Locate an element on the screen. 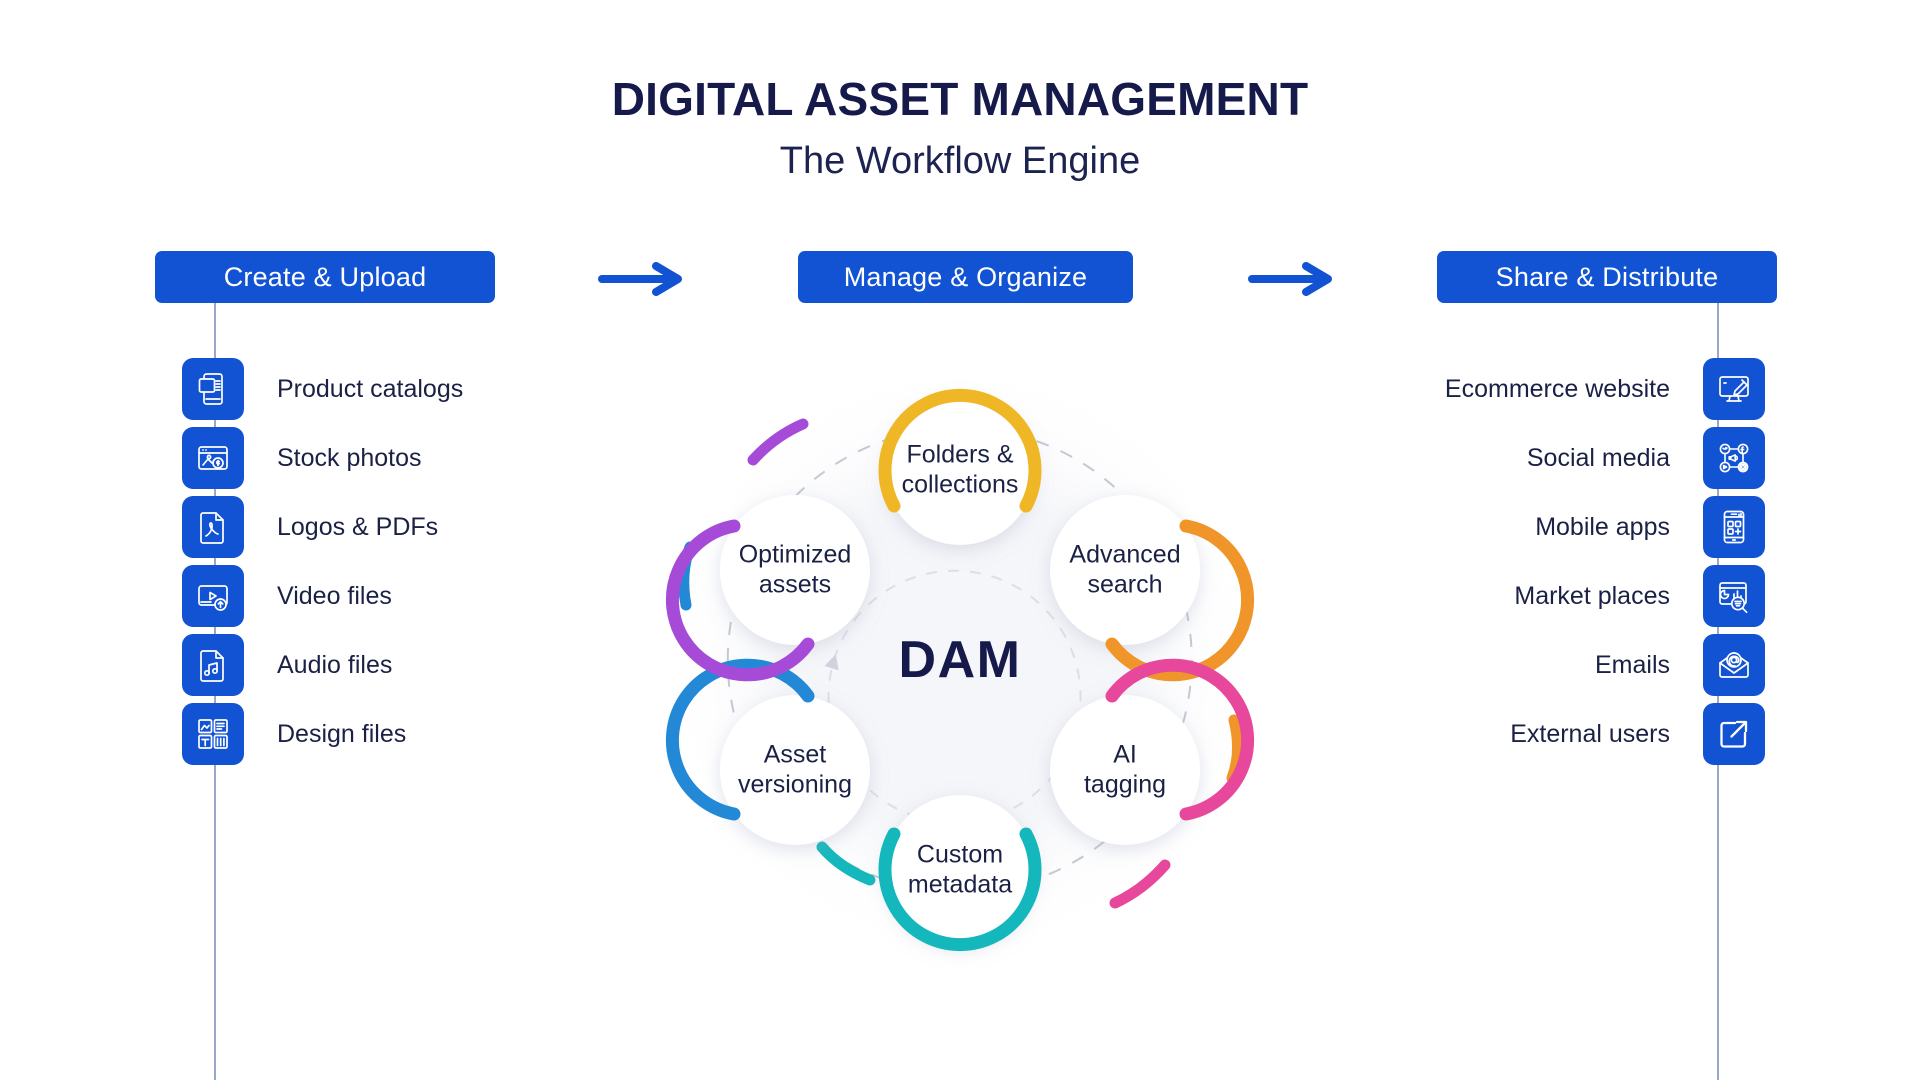 Image resolution: width=1920 pixels, height=1080 pixels. right-item-external-users: External users is located at coordinates (1637, 734).